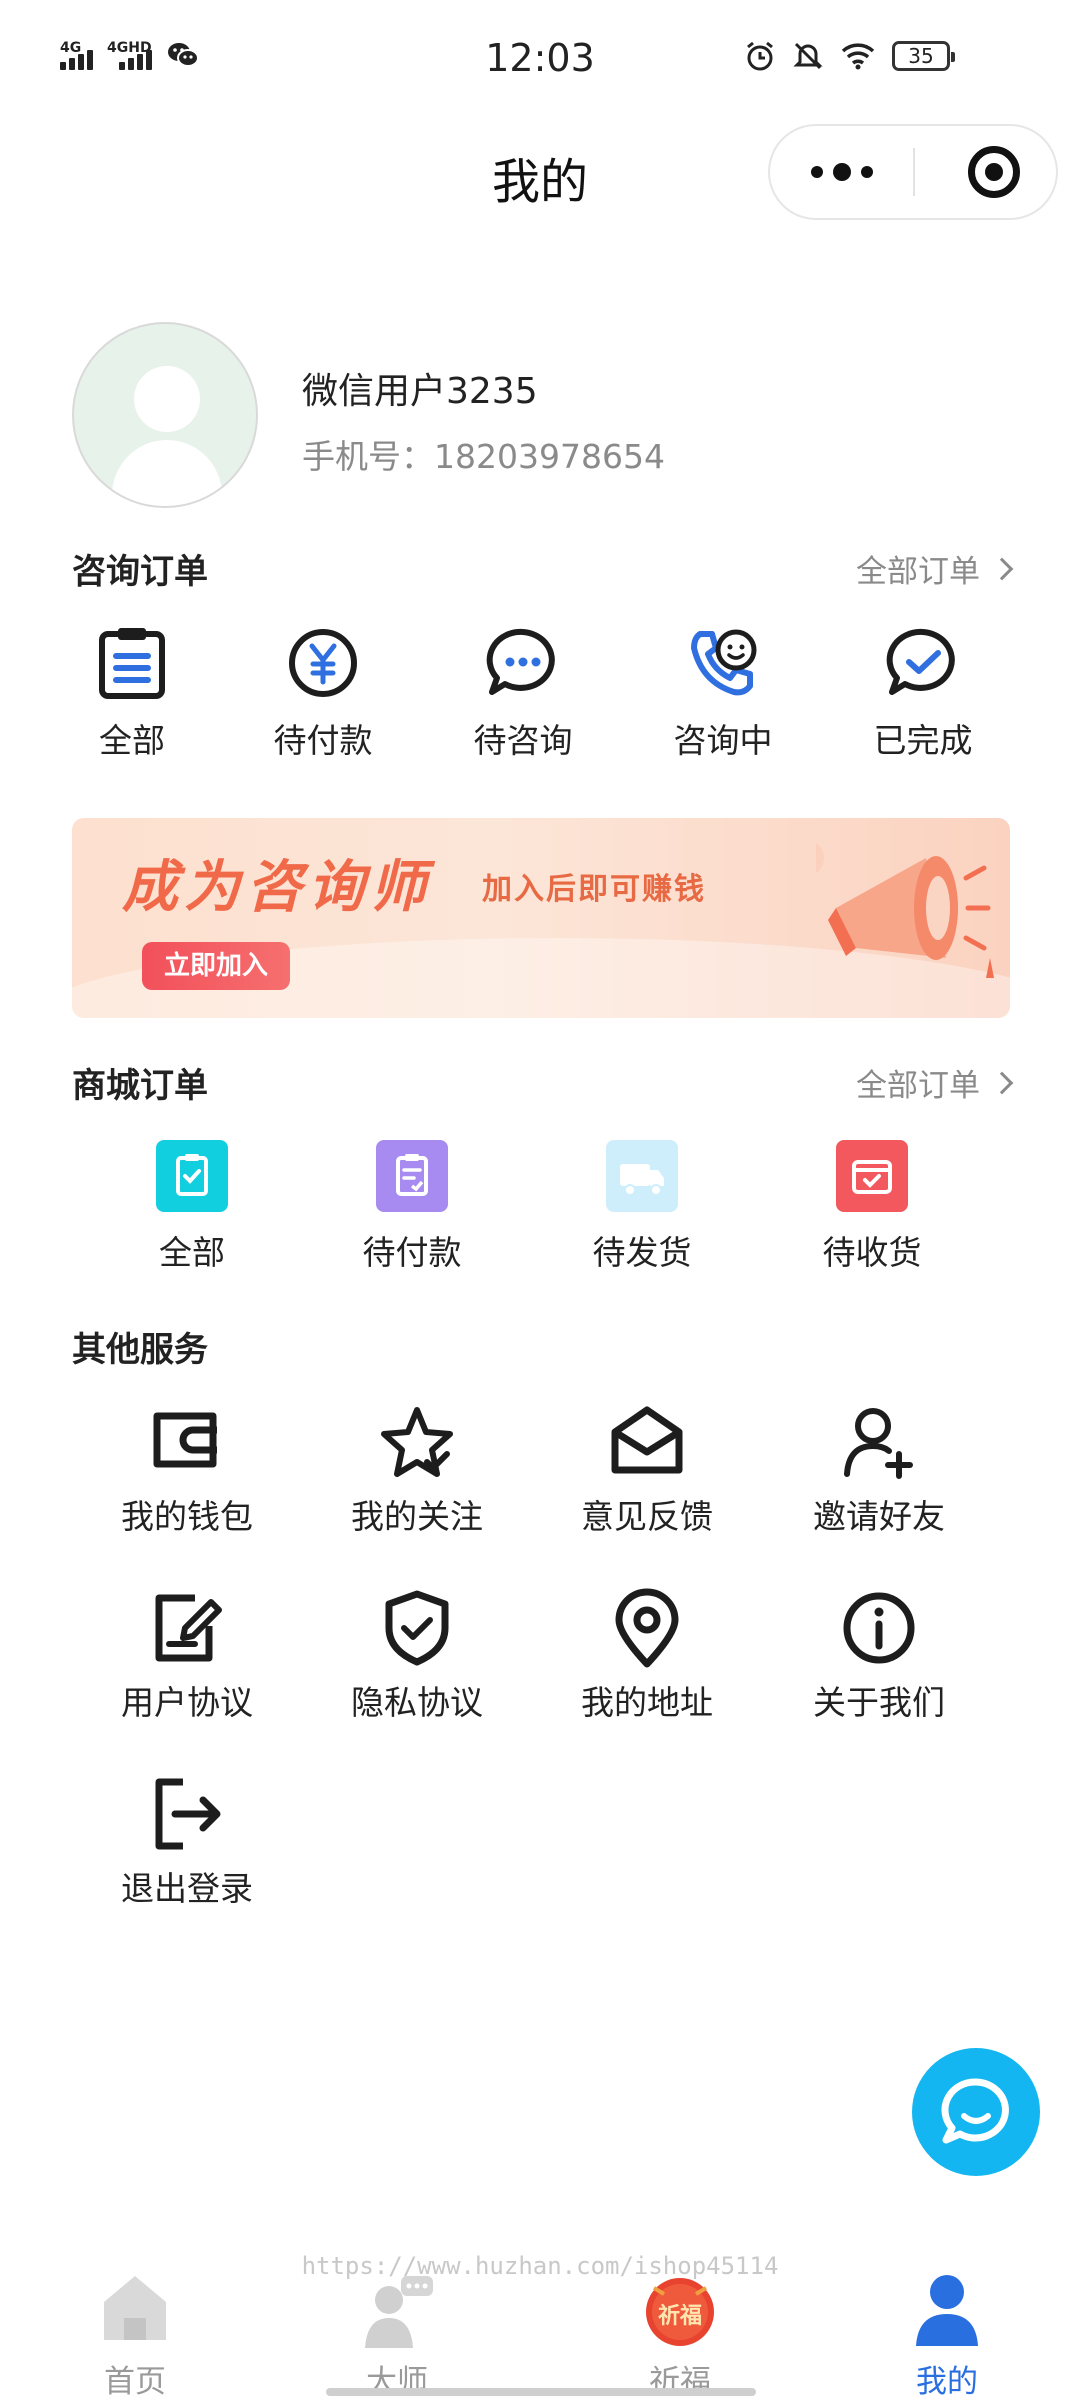  Describe the element at coordinates (680, 2331) in the screenshot. I see `tab-blessing: 祈福 祈福` at that location.